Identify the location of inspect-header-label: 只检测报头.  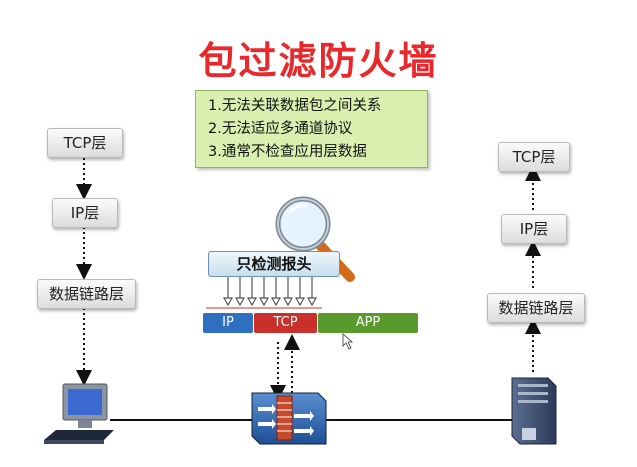
(274, 264).